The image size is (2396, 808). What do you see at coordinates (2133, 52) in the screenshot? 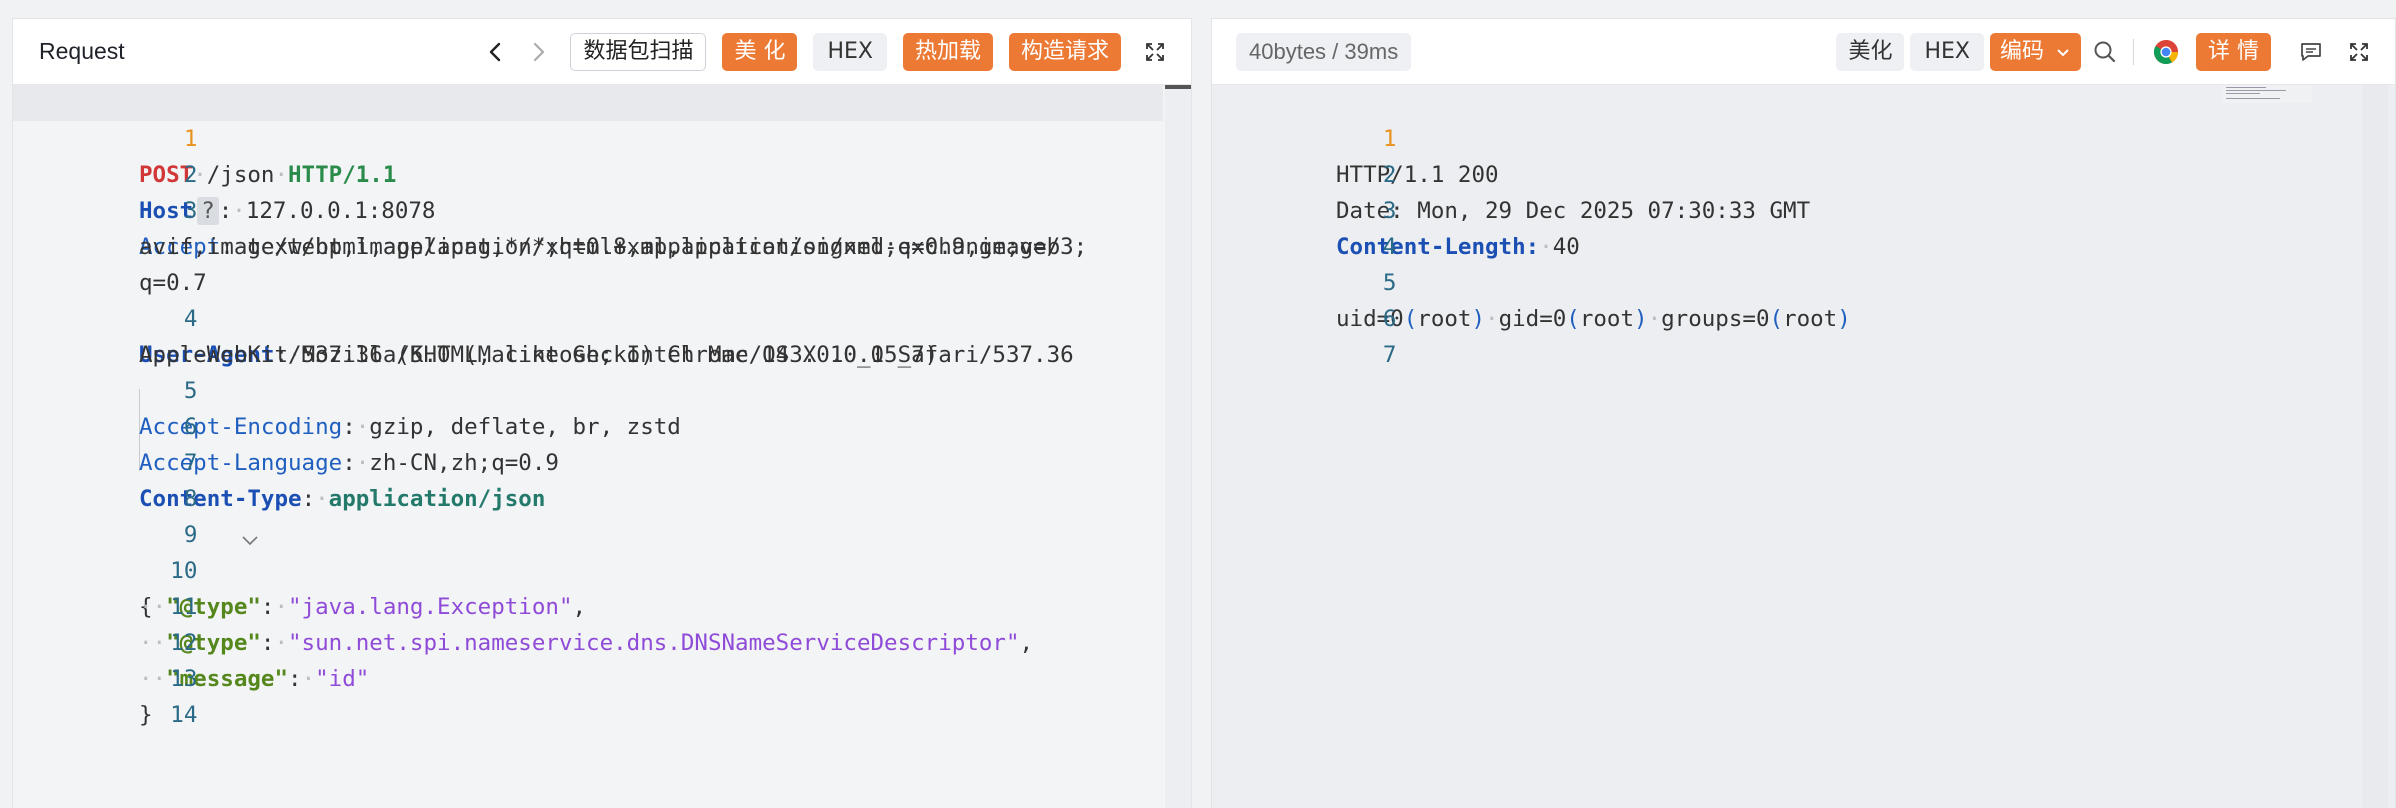
I see `toolbar-divider` at bounding box center [2133, 52].